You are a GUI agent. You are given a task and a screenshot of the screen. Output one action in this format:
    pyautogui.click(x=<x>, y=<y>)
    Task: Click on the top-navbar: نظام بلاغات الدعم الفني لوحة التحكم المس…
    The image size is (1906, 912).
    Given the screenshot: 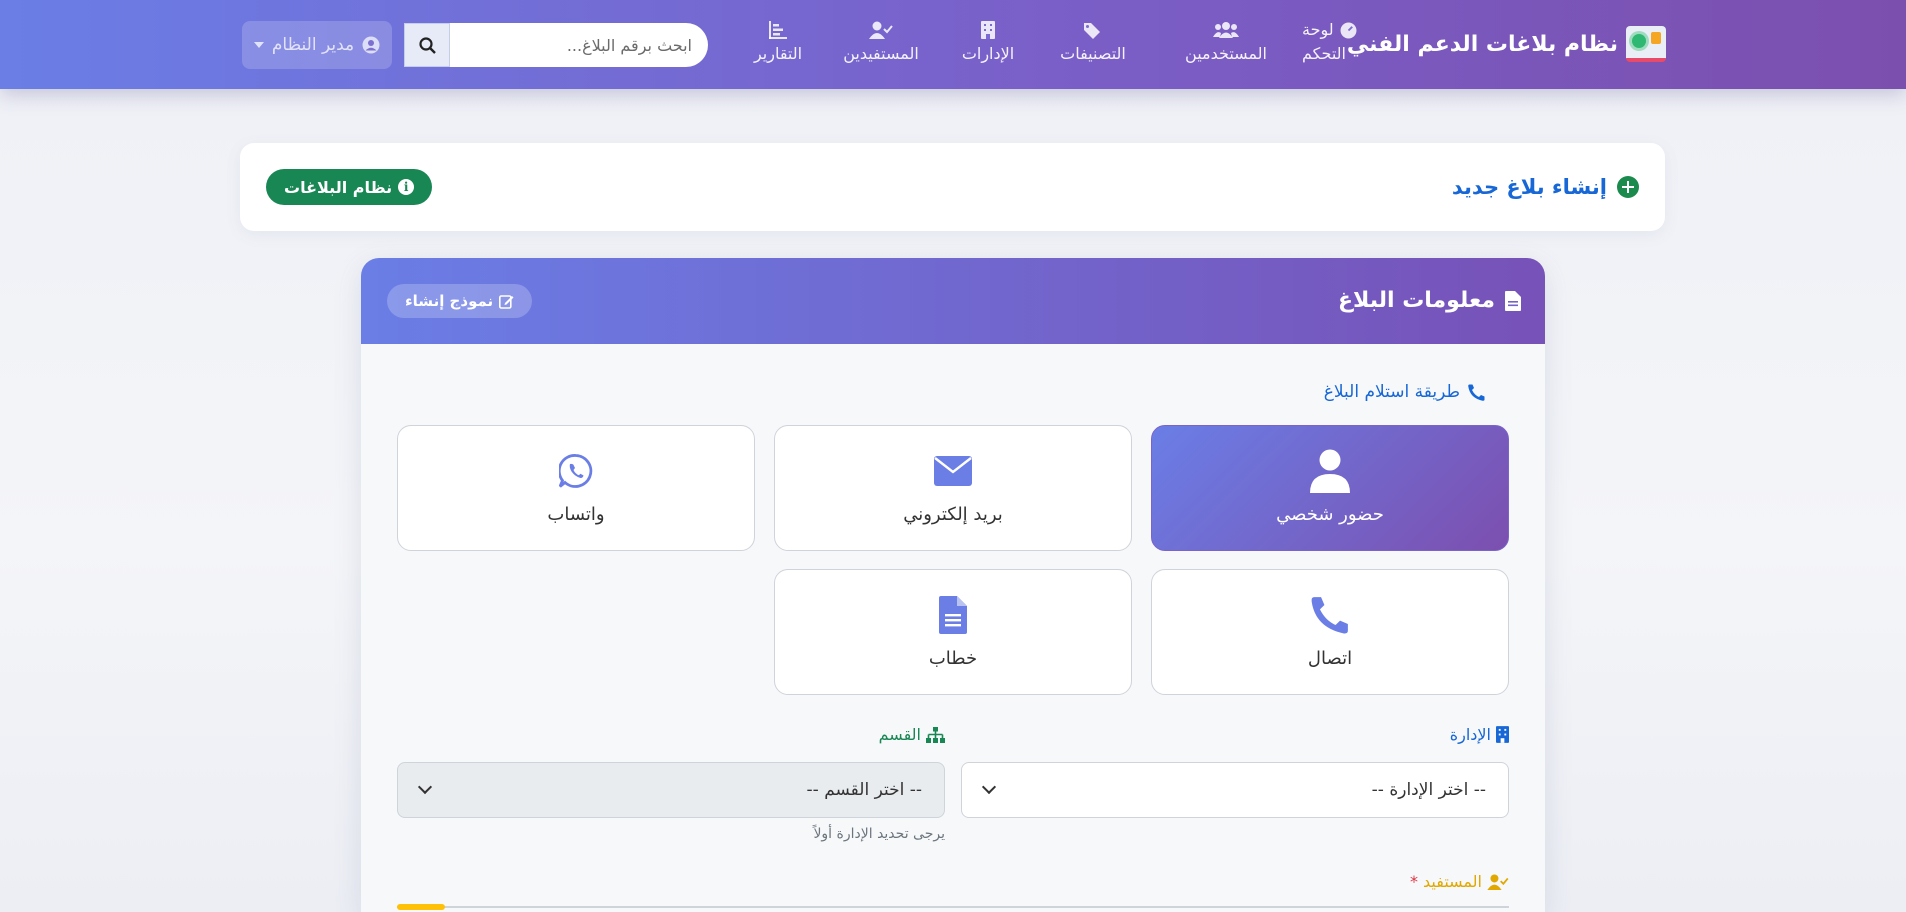 What is the action you would take?
    pyautogui.click(x=953, y=44)
    